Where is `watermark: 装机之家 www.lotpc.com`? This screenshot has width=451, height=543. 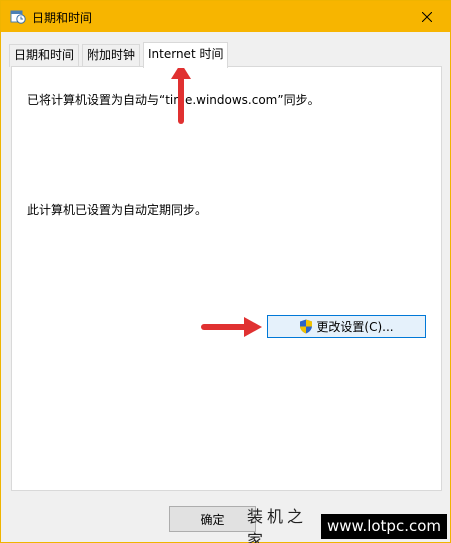 watermark: 装机之家 www.lotpc.com is located at coordinates (345, 525).